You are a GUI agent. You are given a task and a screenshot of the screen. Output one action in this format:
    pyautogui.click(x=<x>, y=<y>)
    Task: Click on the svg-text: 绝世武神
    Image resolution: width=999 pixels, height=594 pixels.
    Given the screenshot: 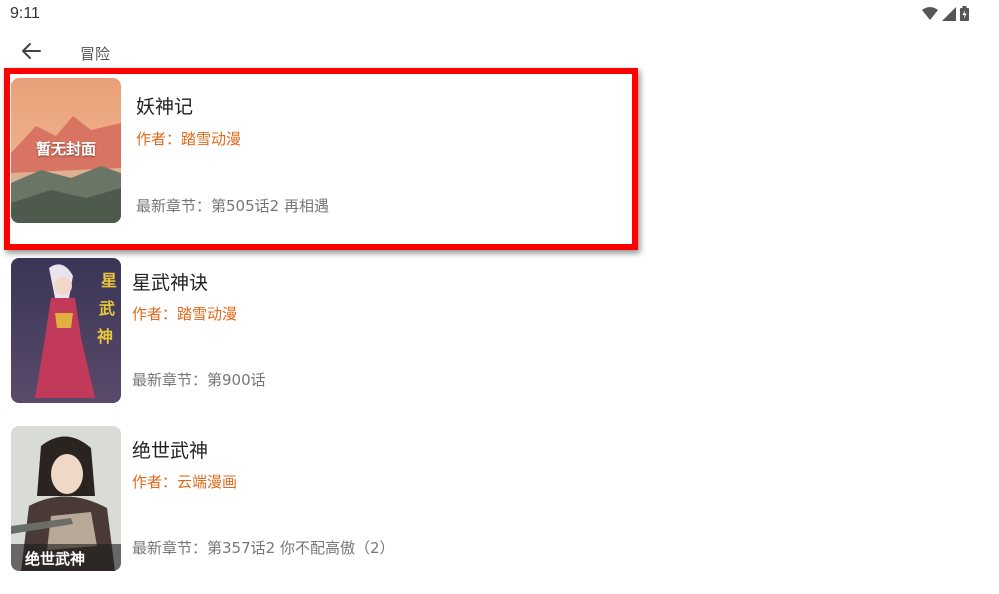 What is the action you would take?
    pyautogui.click(x=55, y=559)
    